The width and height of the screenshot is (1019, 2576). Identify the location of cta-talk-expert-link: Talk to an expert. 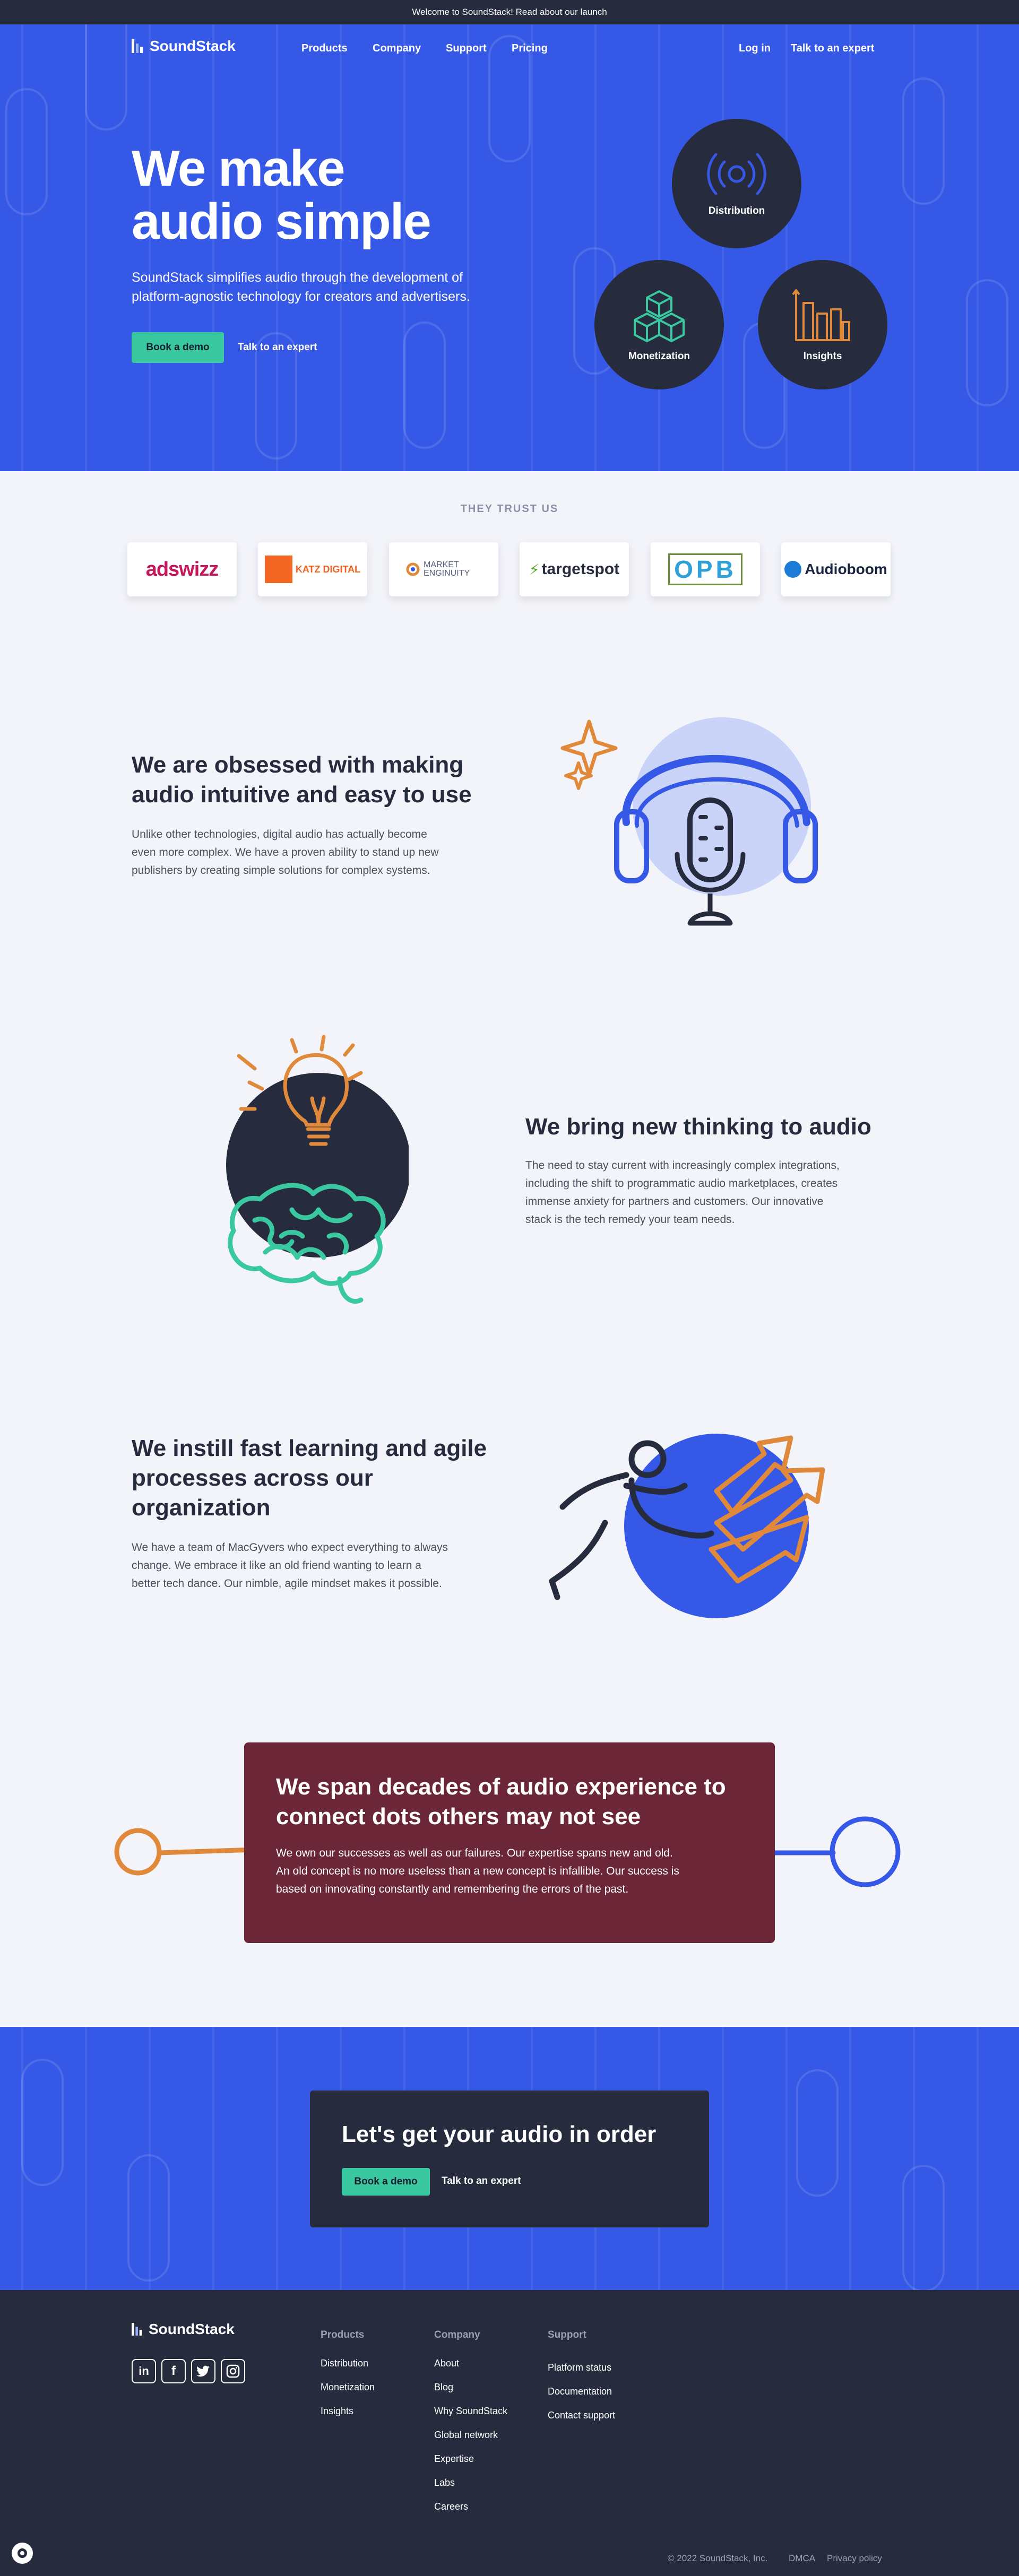
(482, 2181).